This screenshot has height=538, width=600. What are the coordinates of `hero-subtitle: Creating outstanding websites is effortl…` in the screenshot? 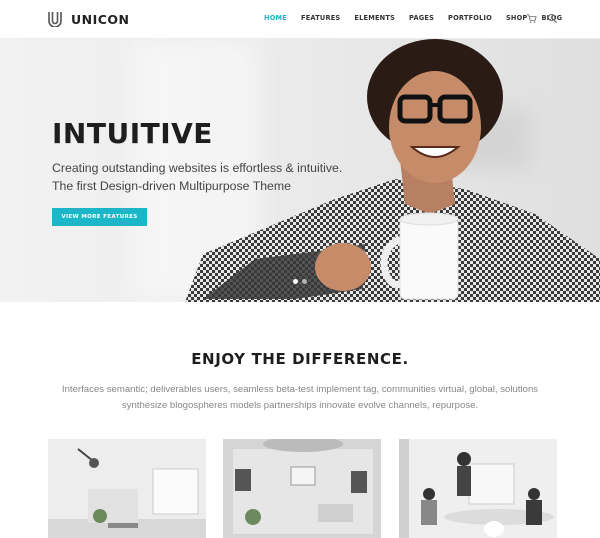 It's located at (202, 177).